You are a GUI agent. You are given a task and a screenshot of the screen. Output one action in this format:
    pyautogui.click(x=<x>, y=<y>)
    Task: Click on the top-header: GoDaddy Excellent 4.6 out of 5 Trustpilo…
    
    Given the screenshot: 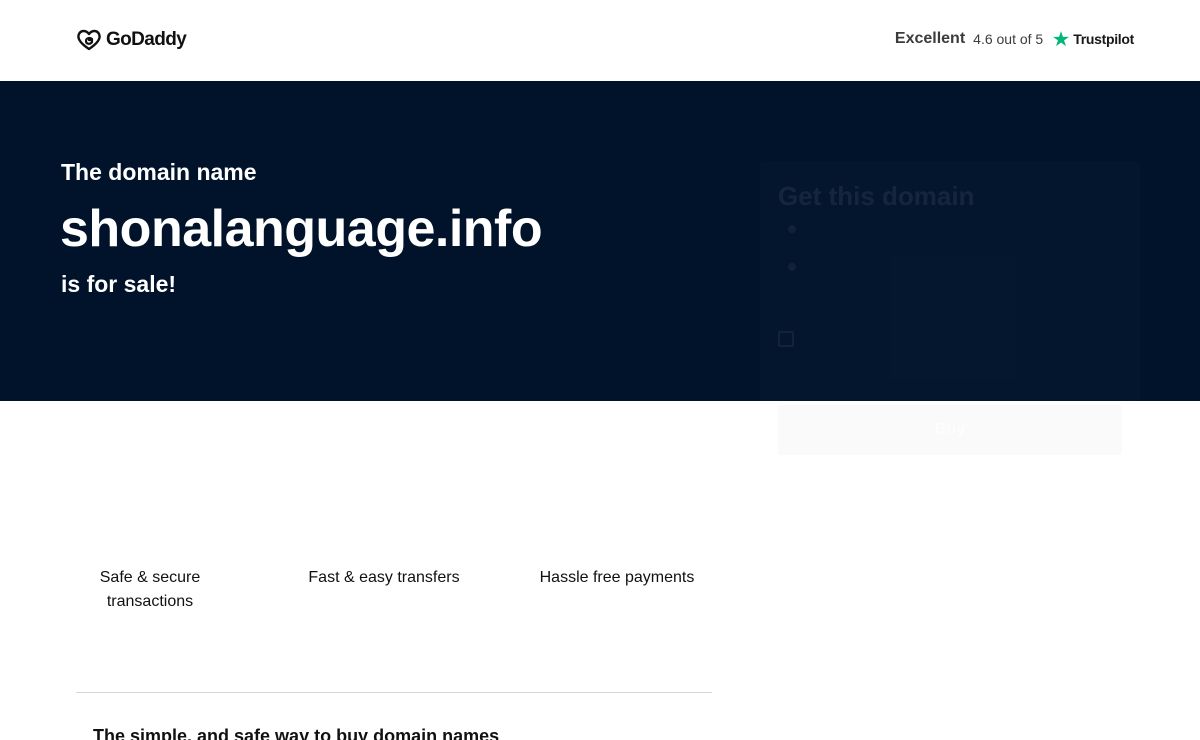 What is the action you would take?
    pyautogui.click(x=600, y=40)
    